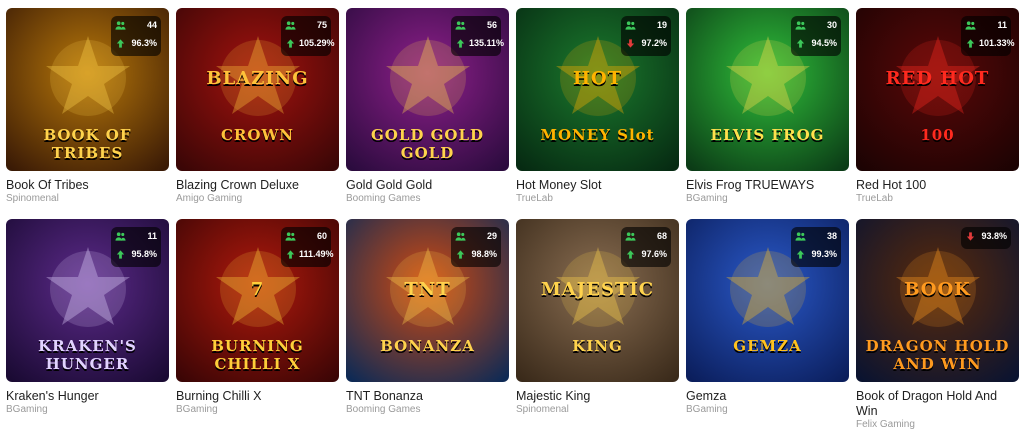  What do you see at coordinates (257, 396) in the screenshot?
I see `game-title: Burning Chilli X` at bounding box center [257, 396].